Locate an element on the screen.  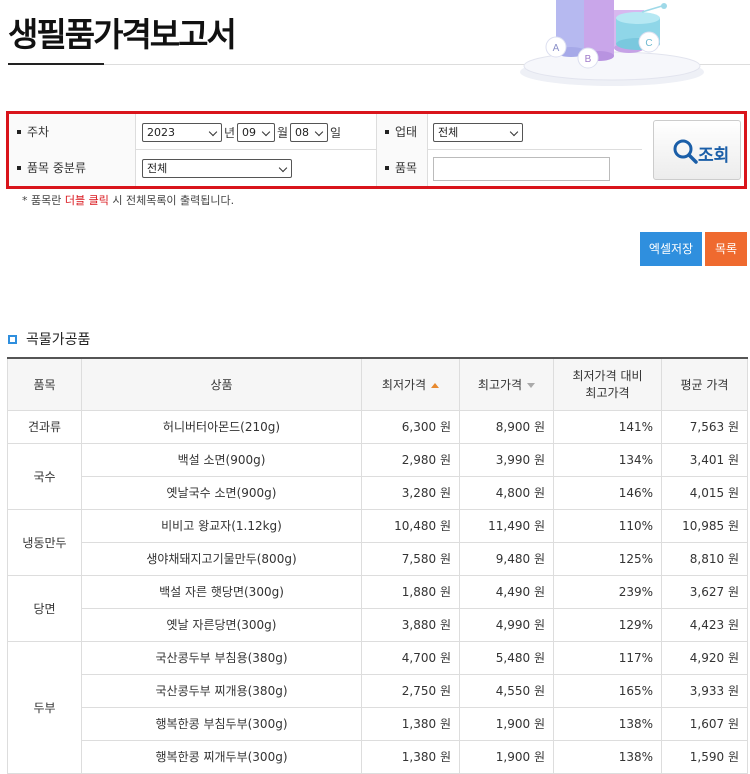
hint-highlight: 더블 클릭 is located at coordinates (86, 200).